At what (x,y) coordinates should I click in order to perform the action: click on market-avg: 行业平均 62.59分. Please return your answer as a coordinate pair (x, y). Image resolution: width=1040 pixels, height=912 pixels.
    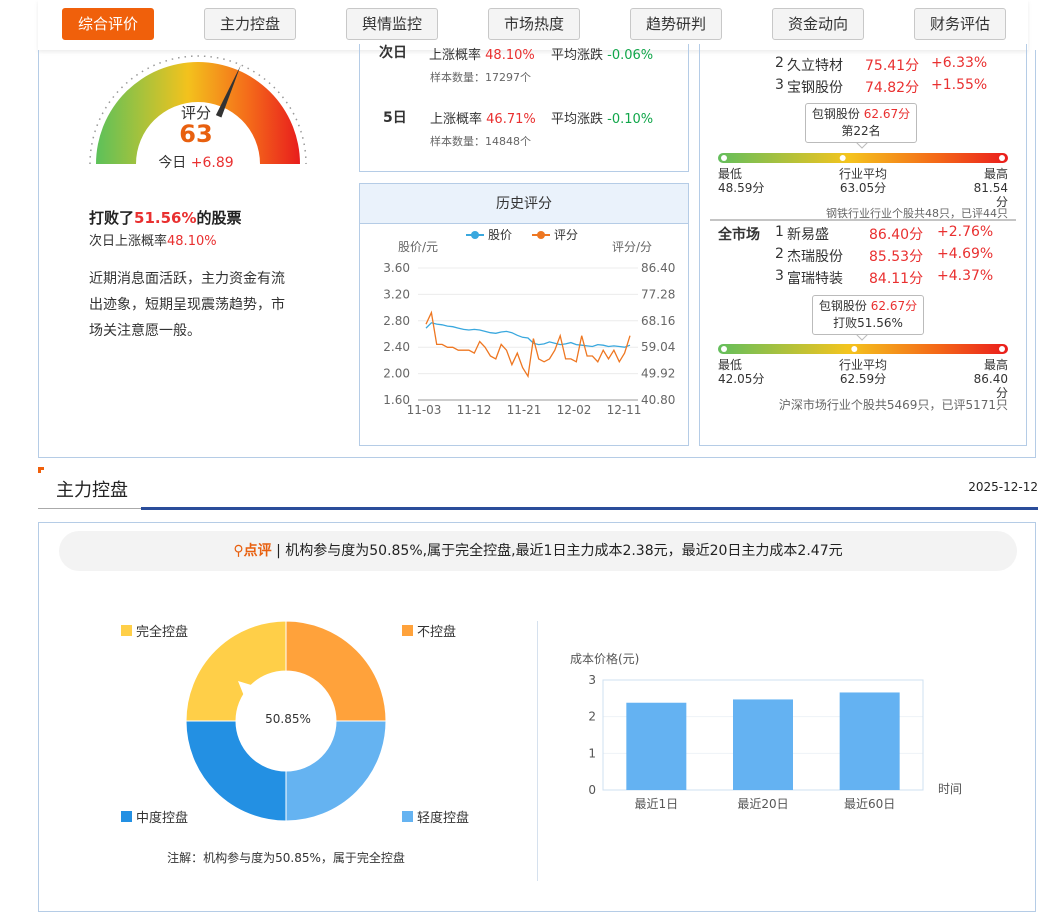
    Looking at the image, I should click on (862, 372).